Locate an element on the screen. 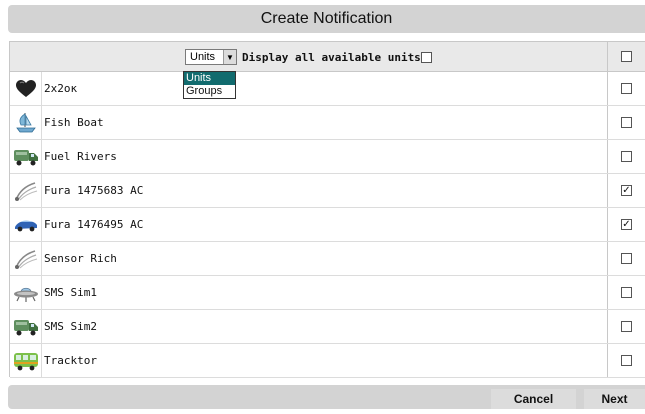  unit-row: Sensor Rich is located at coordinates (327, 259).